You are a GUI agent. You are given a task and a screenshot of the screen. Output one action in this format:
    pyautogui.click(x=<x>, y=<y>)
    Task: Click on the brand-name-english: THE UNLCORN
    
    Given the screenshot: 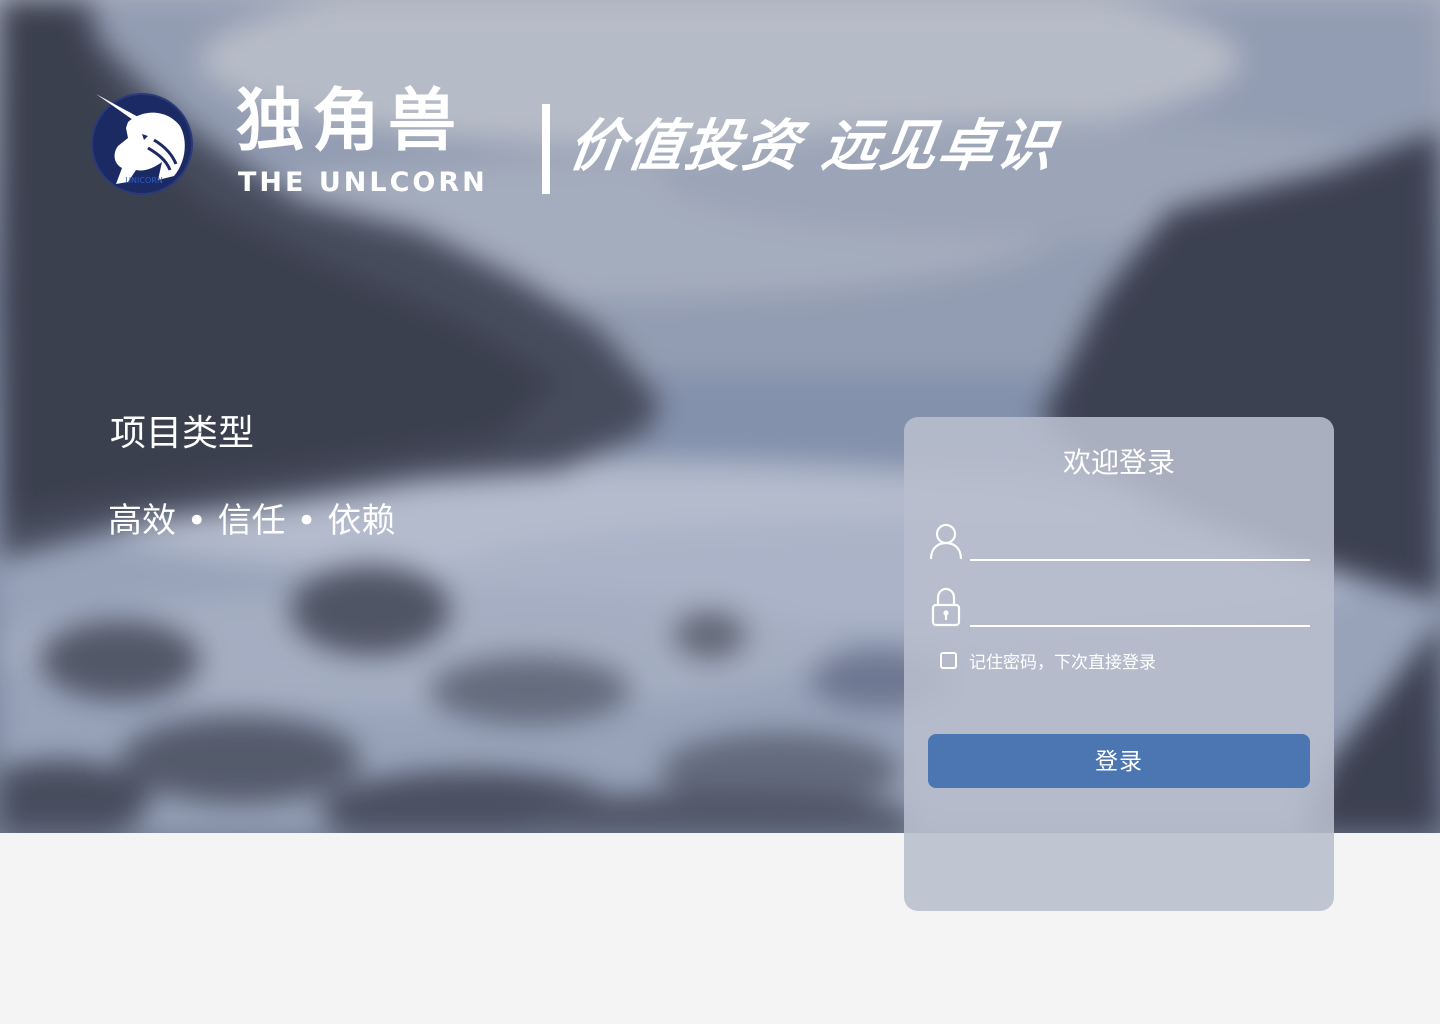 What is the action you would take?
    pyautogui.click(x=363, y=182)
    